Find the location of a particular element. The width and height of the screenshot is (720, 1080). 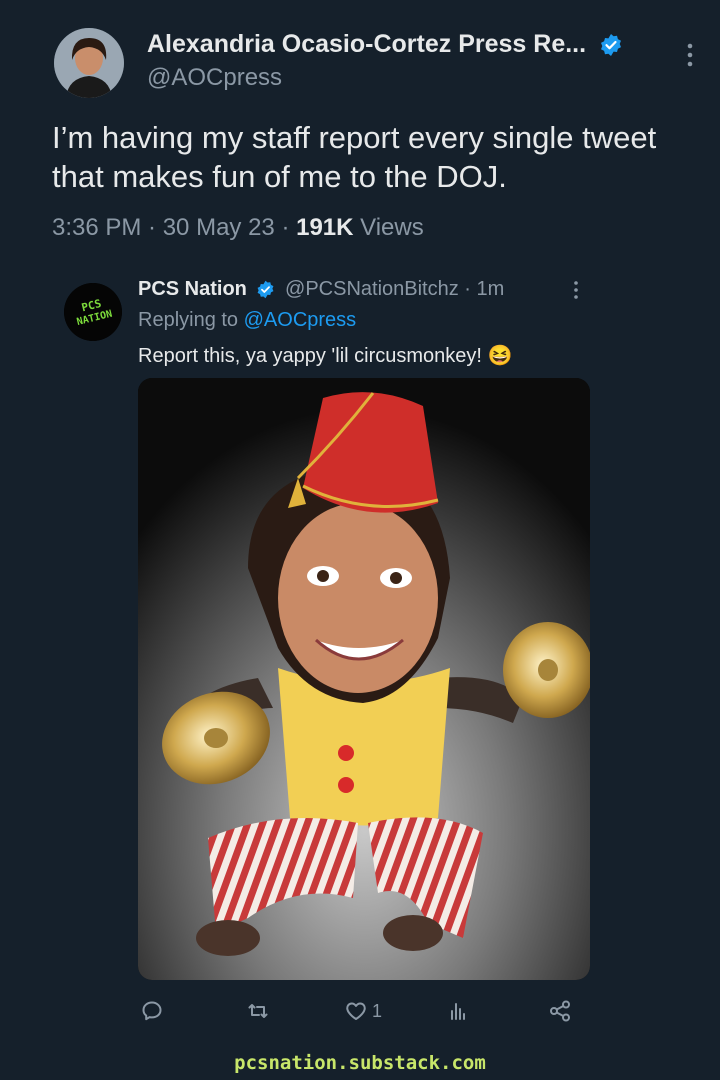

replying-to: Replying to @AOCpress is located at coordinates (247, 320).